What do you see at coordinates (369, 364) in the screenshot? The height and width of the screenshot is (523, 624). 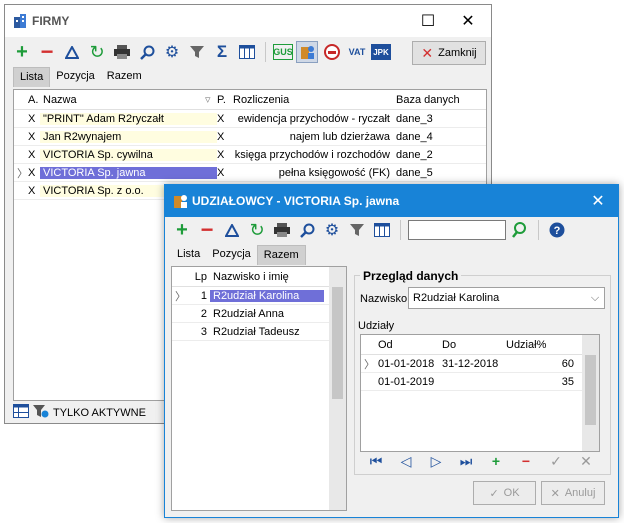 I see `row-pointer-icon: 〉` at bounding box center [369, 364].